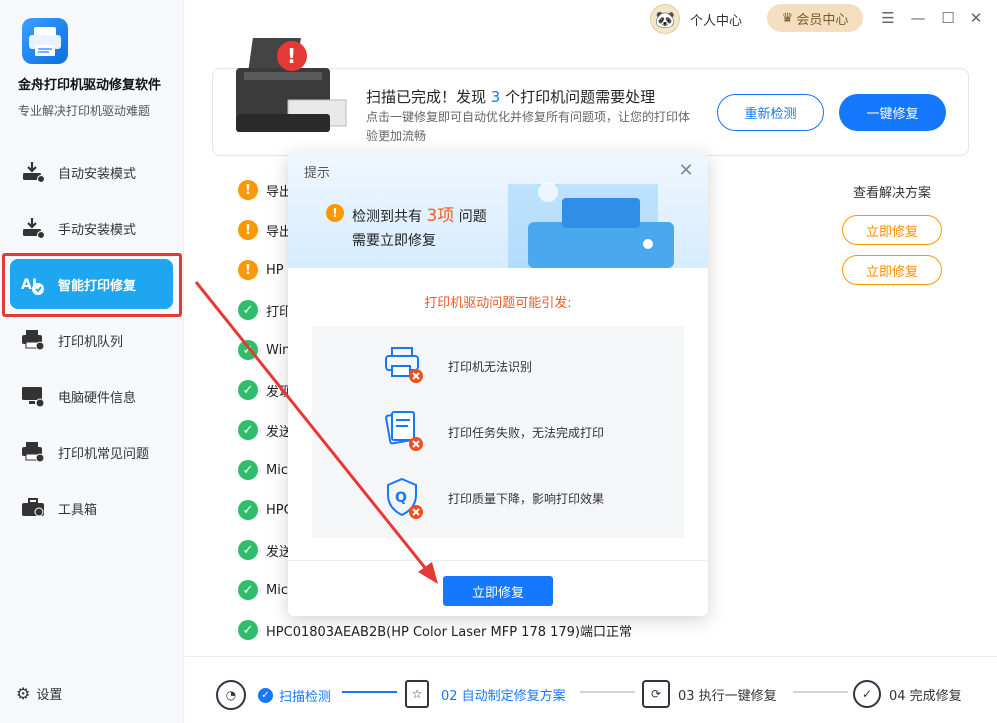 This screenshot has height=723, width=997. I want to click on toolbox-icon, so click(33, 508).